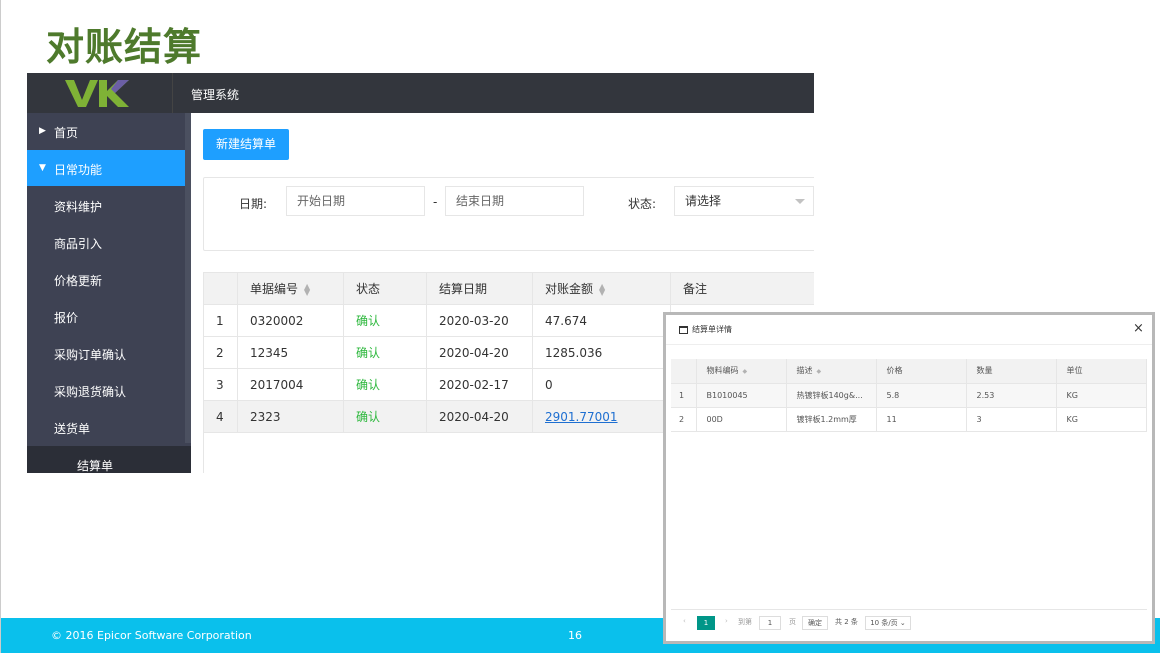 The width and height of the screenshot is (1160, 653). Describe the element at coordinates (902, 623) in the screenshot. I see `chevron-down-icon: ⌄` at that location.